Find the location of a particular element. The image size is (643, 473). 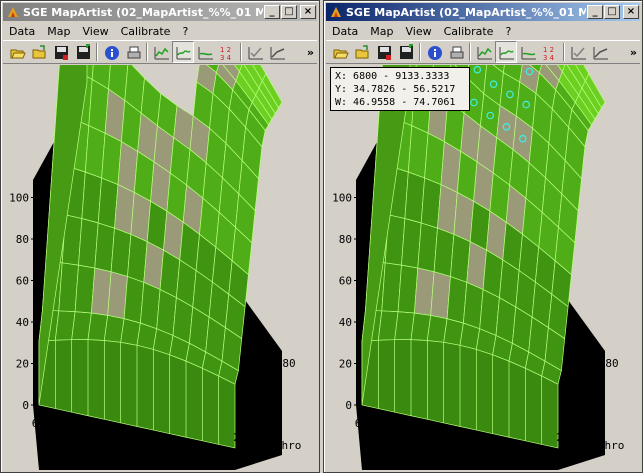

close-icon: × is located at coordinates (308, 11).